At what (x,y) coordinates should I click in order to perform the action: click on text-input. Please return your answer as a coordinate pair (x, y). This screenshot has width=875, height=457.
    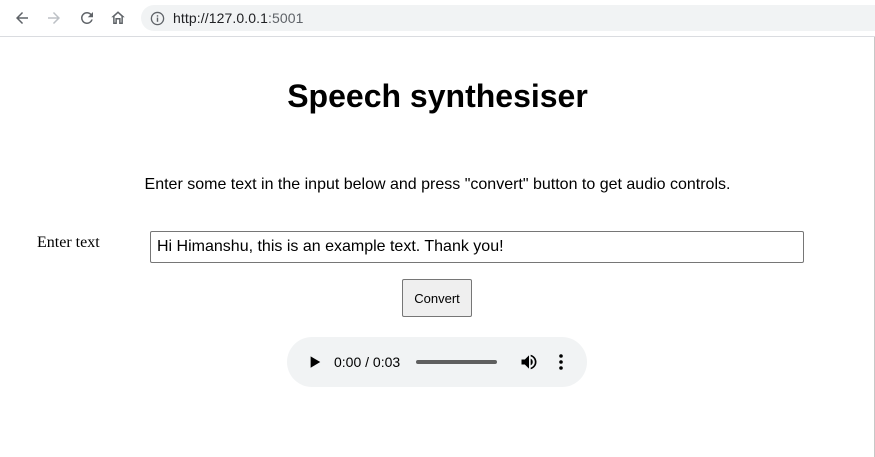
    Looking at the image, I should click on (477, 247).